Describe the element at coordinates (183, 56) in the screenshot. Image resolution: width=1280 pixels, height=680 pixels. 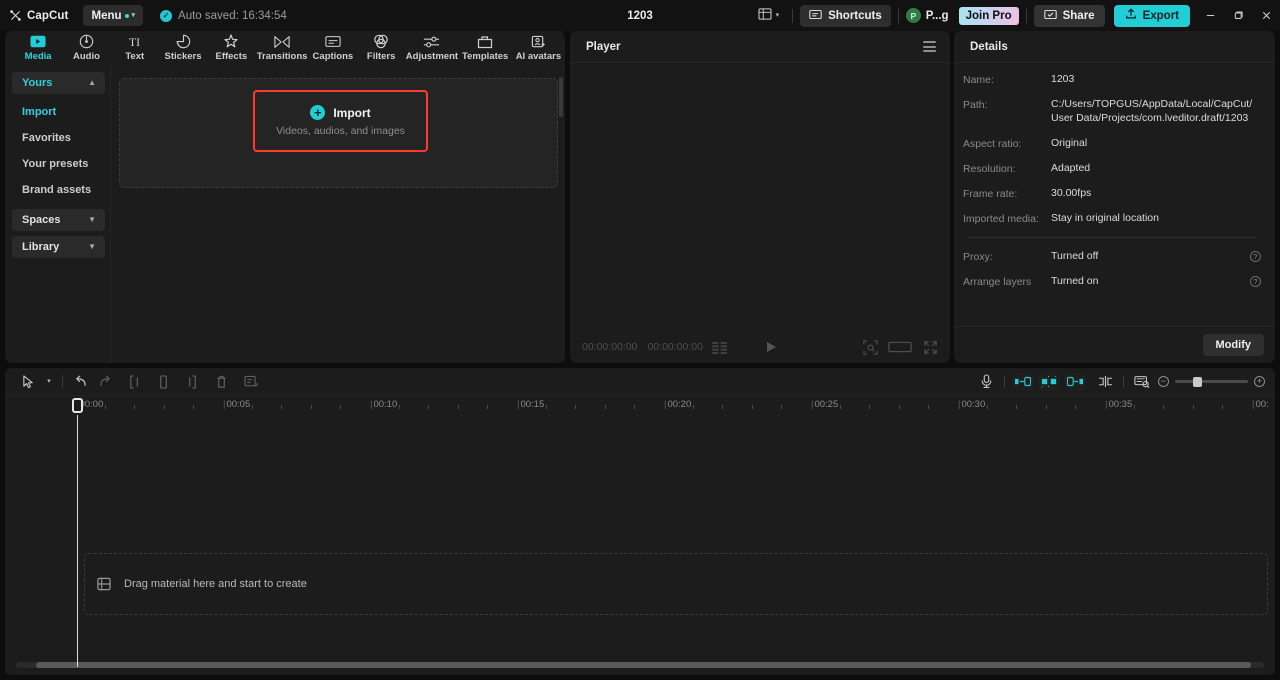
I see `tab-label: Stickers` at that location.